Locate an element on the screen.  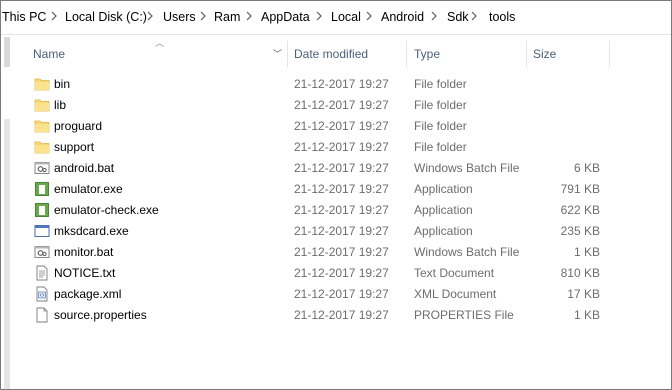
file-type: Text Document is located at coordinates (454, 273).